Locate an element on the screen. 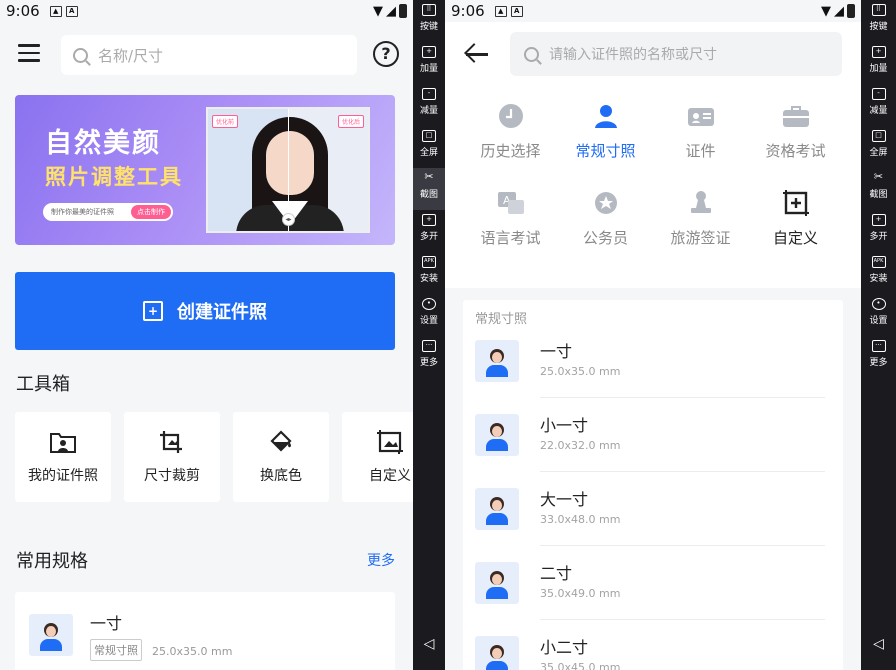 This screenshot has height=670, width=896. tag-before: 优化前 is located at coordinates (225, 121).